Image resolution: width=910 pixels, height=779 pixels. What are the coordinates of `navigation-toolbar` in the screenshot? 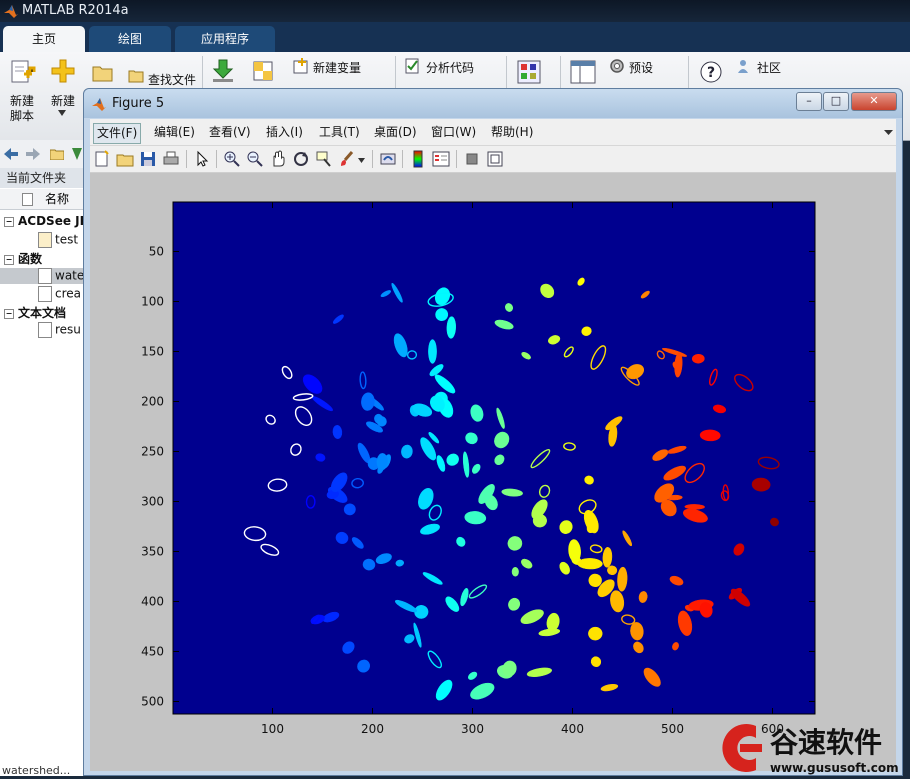 It's located at (42, 154).